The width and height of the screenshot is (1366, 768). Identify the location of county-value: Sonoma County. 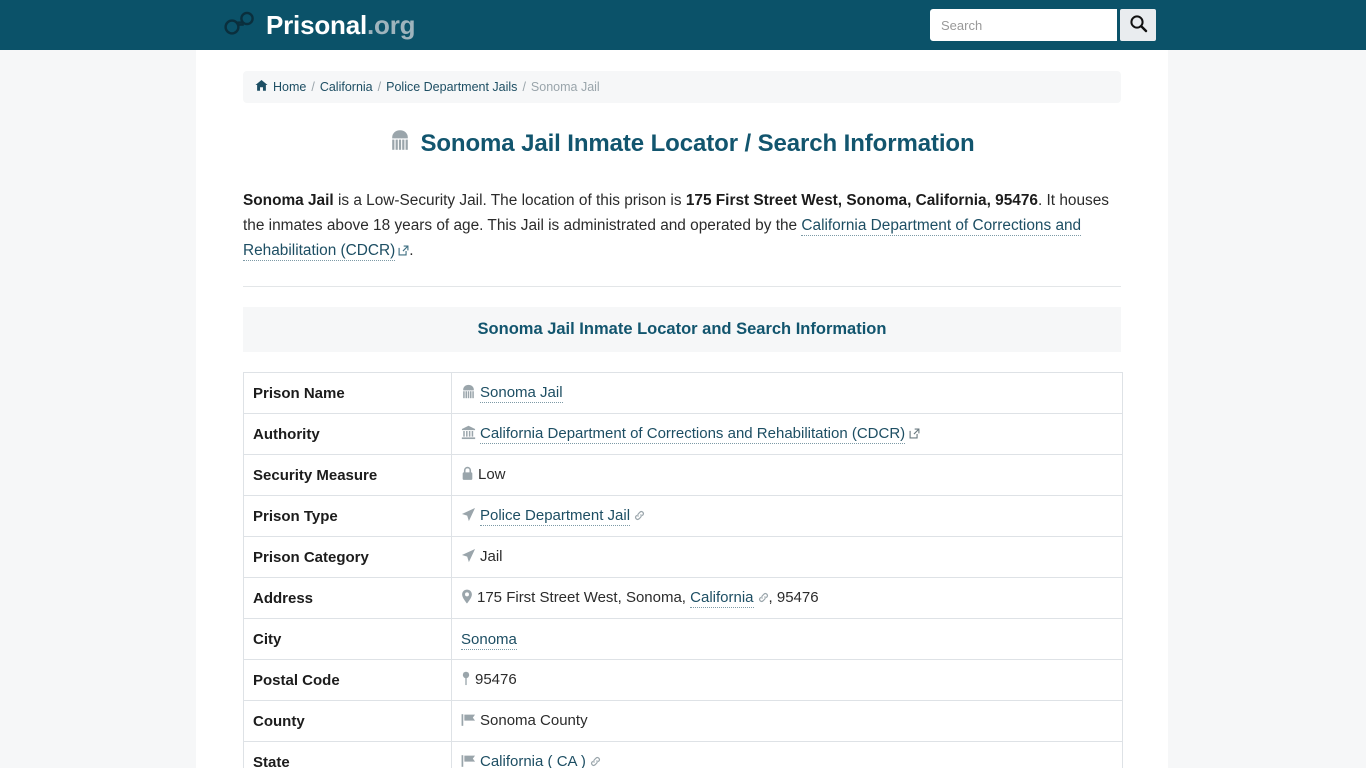
(534, 720).